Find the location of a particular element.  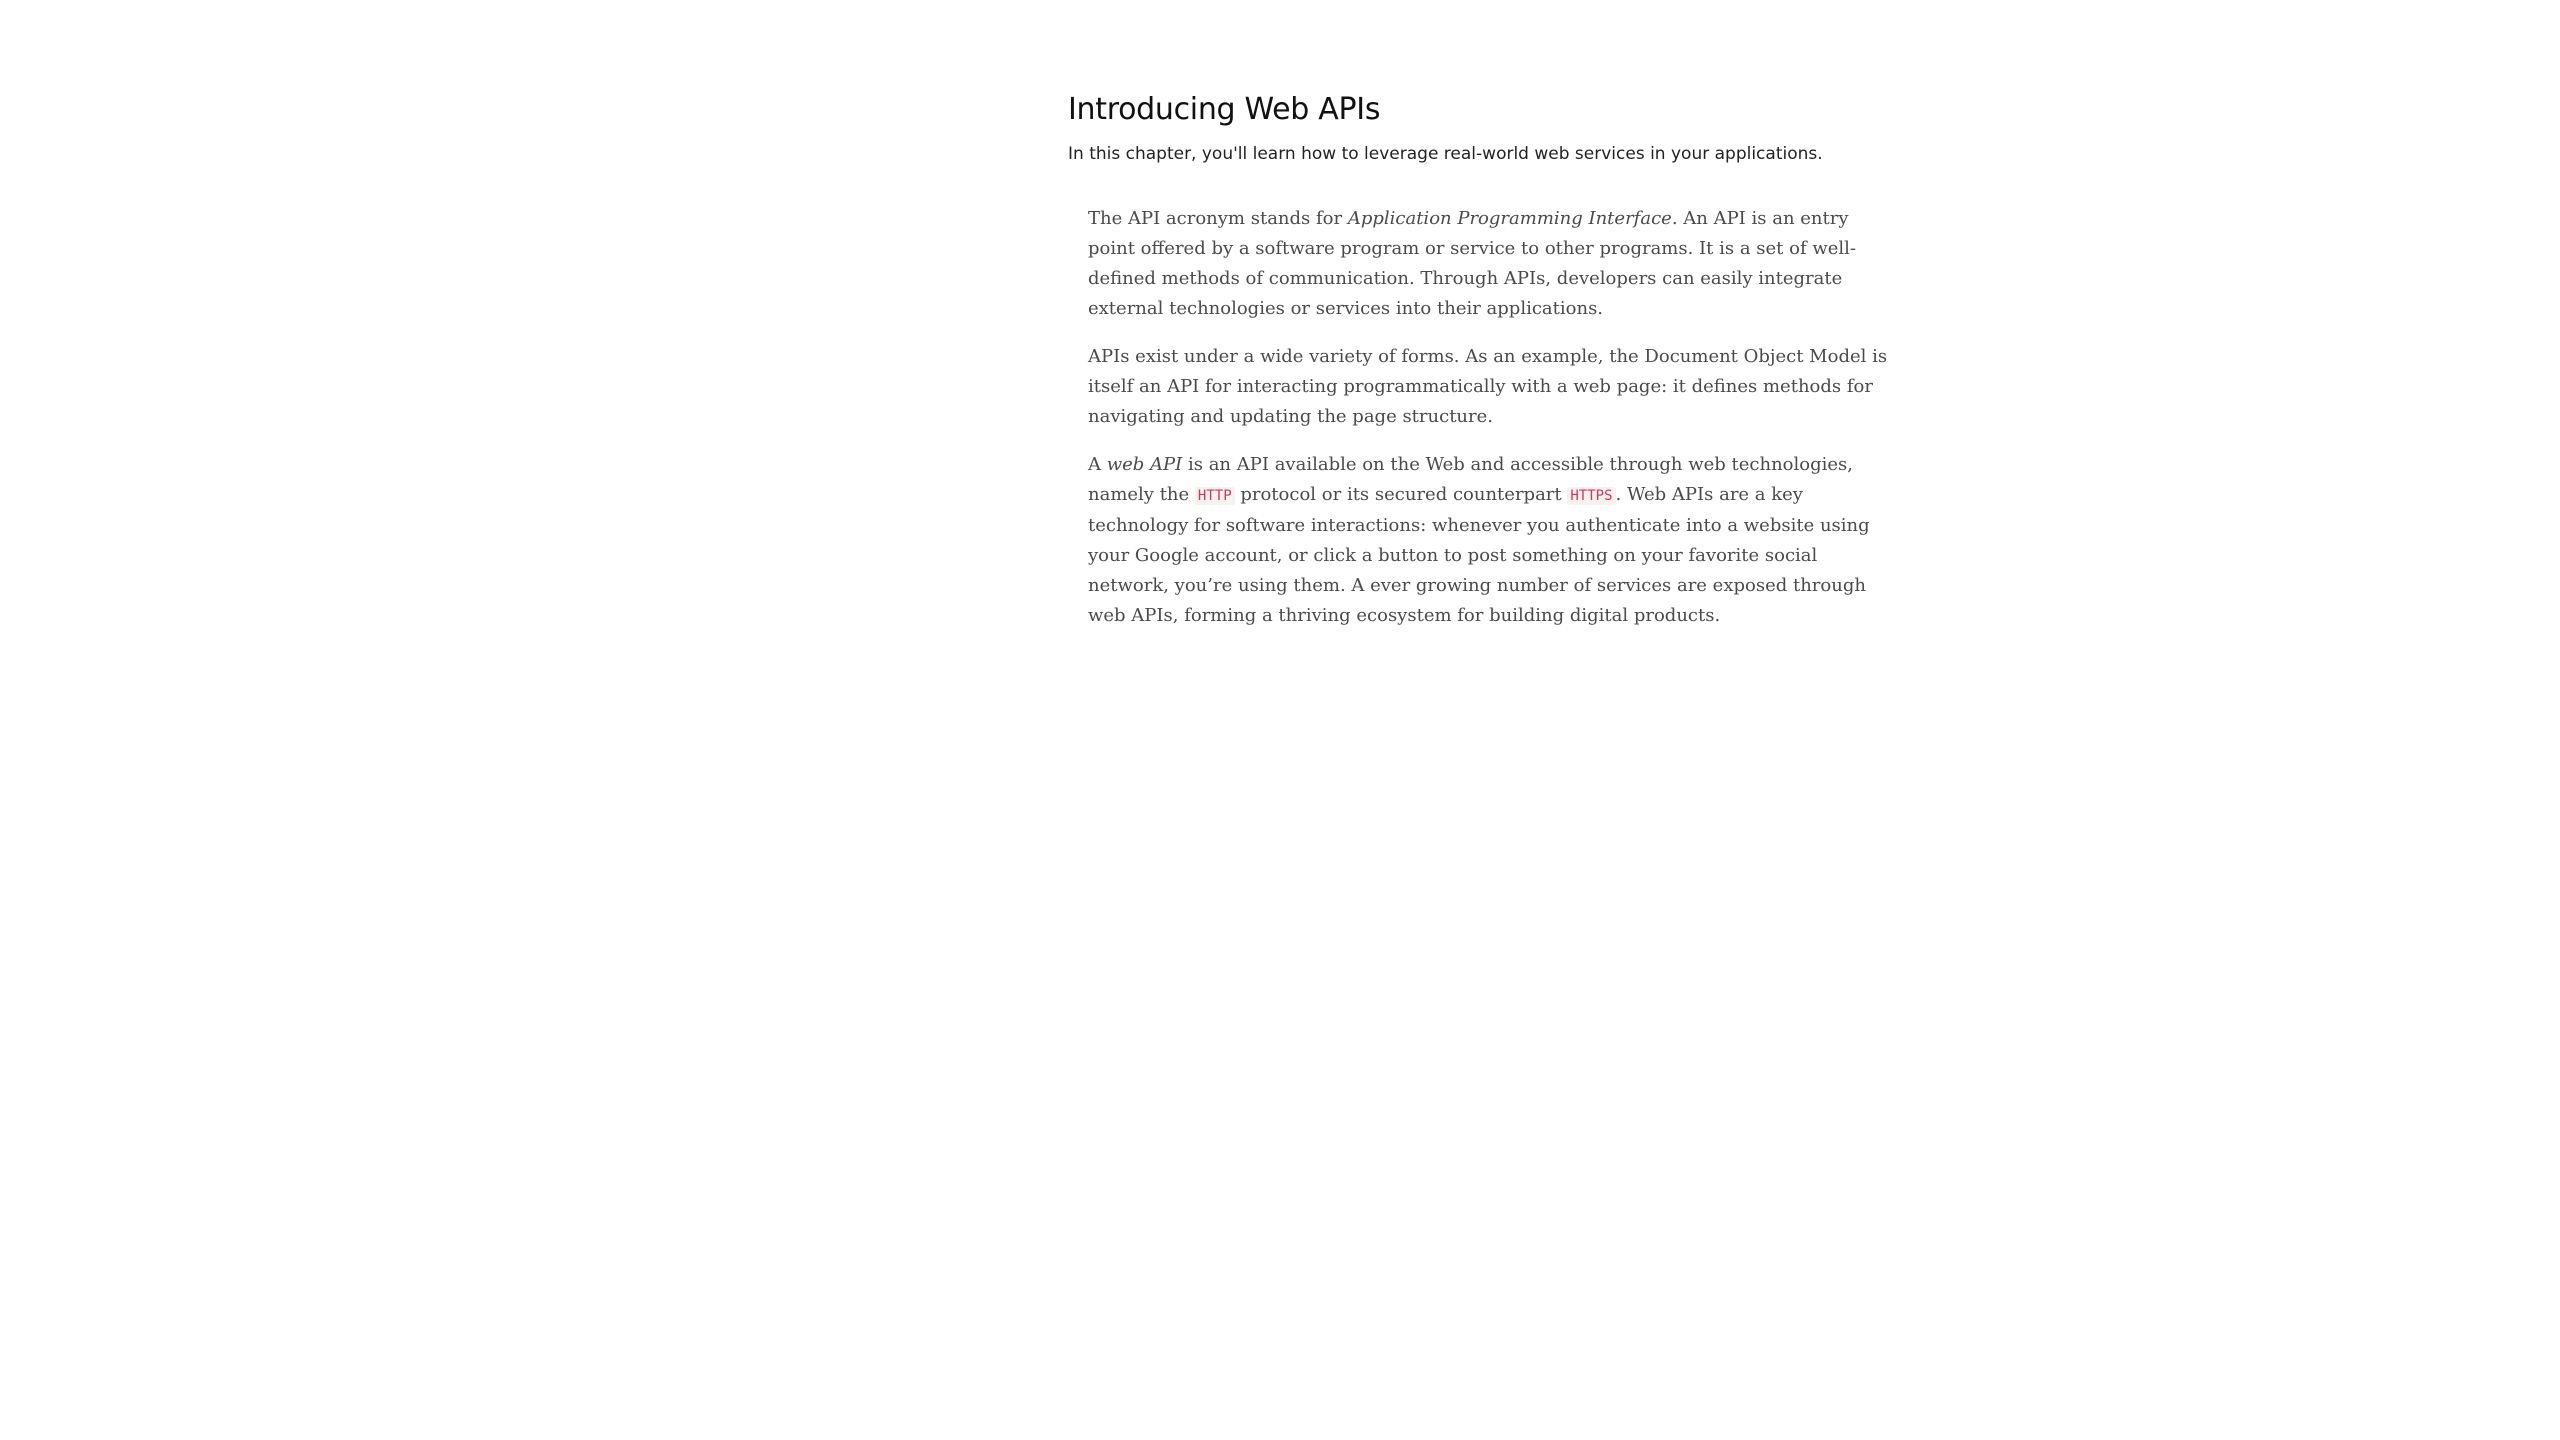

inline-code-http: HTTP is located at coordinates (1214, 496).